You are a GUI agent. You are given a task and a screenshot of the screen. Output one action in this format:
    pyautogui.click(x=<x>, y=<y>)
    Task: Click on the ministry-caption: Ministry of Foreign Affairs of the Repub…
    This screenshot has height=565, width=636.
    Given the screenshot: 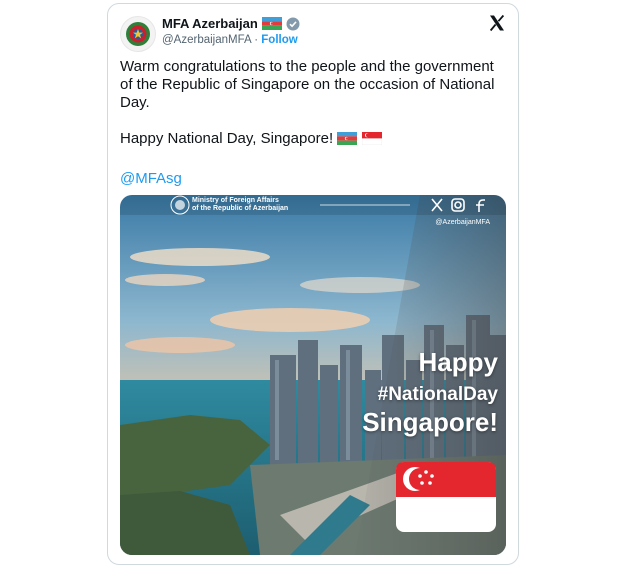 What is the action you would take?
    pyautogui.click(x=240, y=205)
    